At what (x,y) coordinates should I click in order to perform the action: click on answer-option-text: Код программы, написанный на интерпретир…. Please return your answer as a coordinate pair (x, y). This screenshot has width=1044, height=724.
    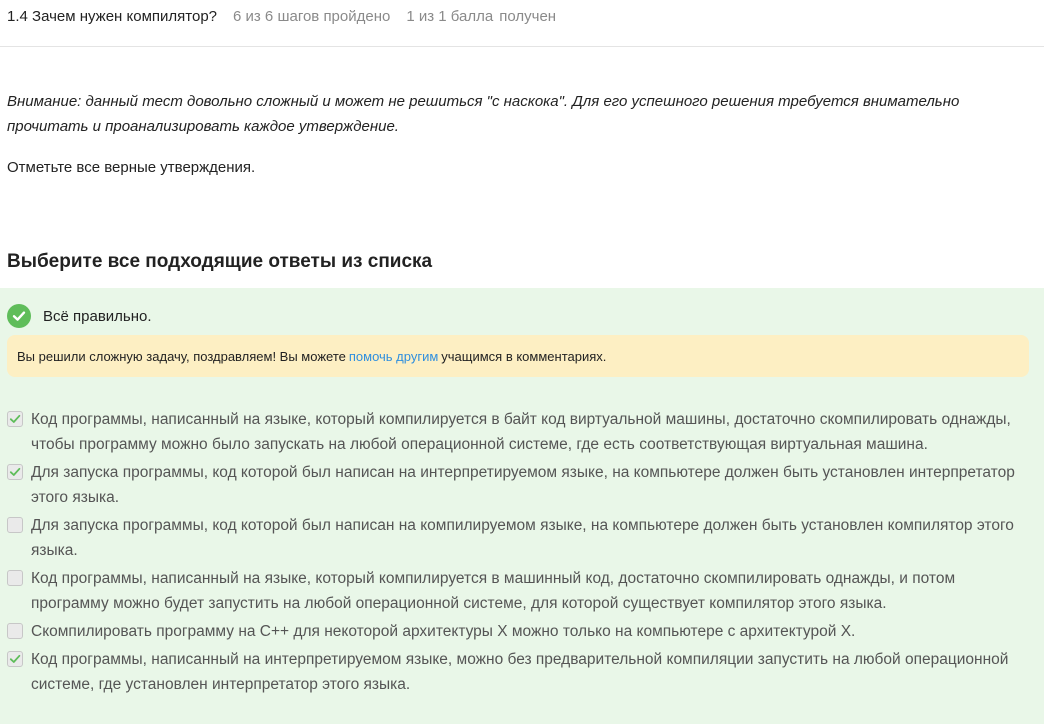
    Looking at the image, I should click on (520, 672).